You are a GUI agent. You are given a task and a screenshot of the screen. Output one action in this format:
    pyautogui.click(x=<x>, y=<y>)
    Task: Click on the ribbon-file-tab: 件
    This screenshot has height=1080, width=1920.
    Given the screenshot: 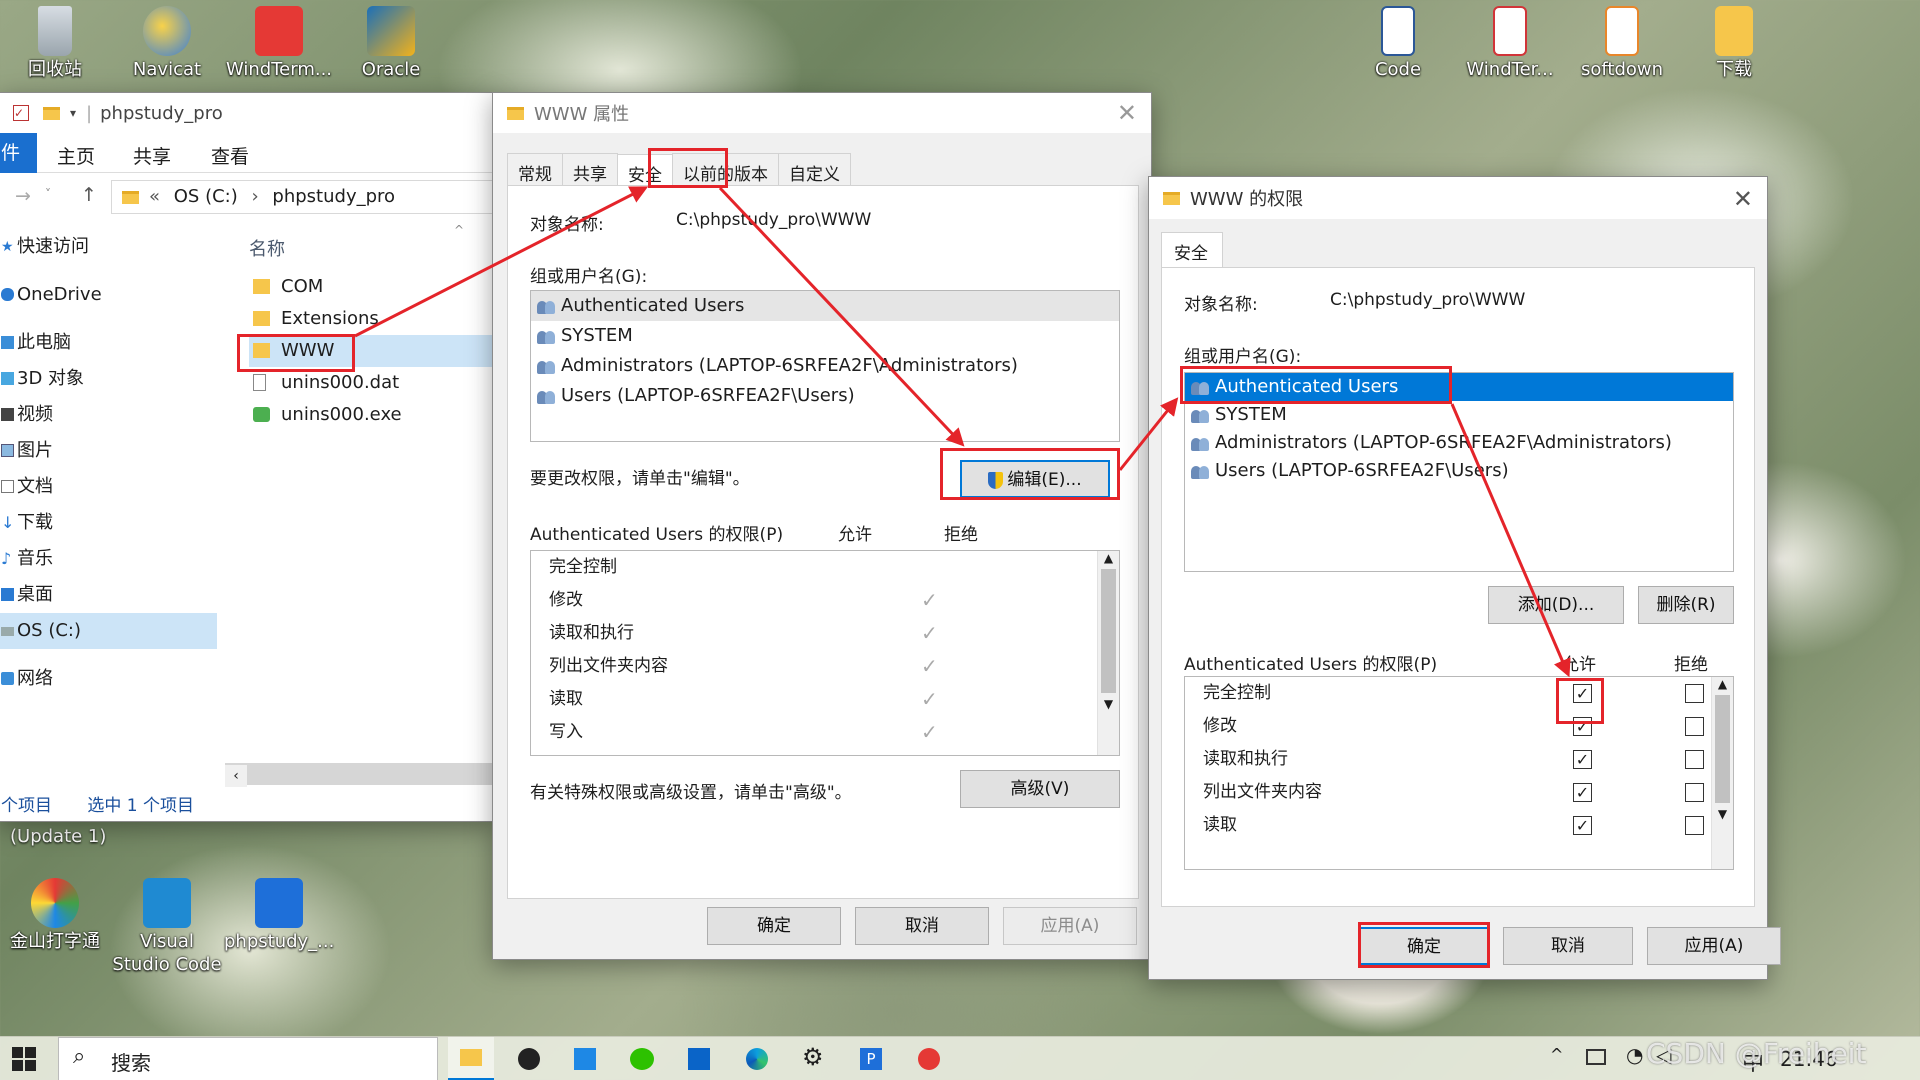 What is the action you would take?
    pyautogui.click(x=18, y=153)
    